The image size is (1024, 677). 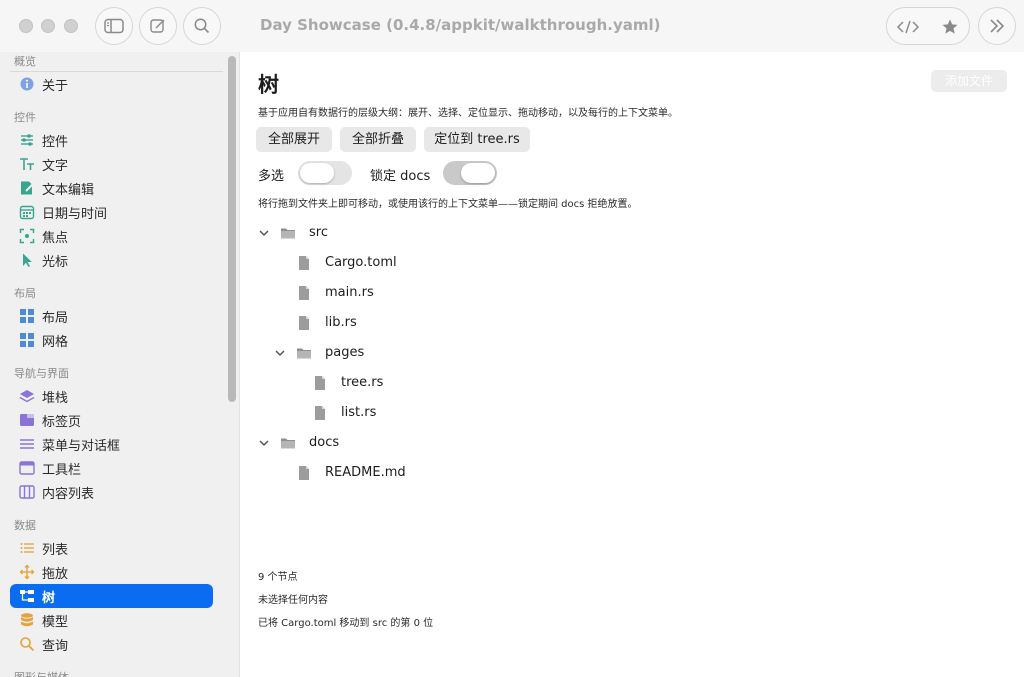 I want to click on last-action-status: 已将 Cargo.toml 移动到 src 的第 0 位, so click(x=346, y=623).